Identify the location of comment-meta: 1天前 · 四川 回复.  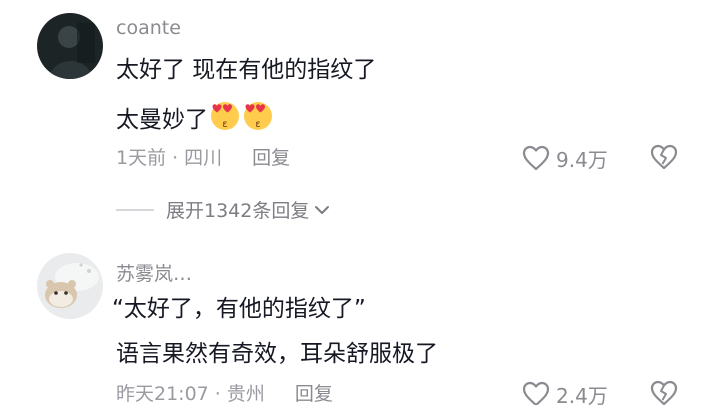
(203, 158).